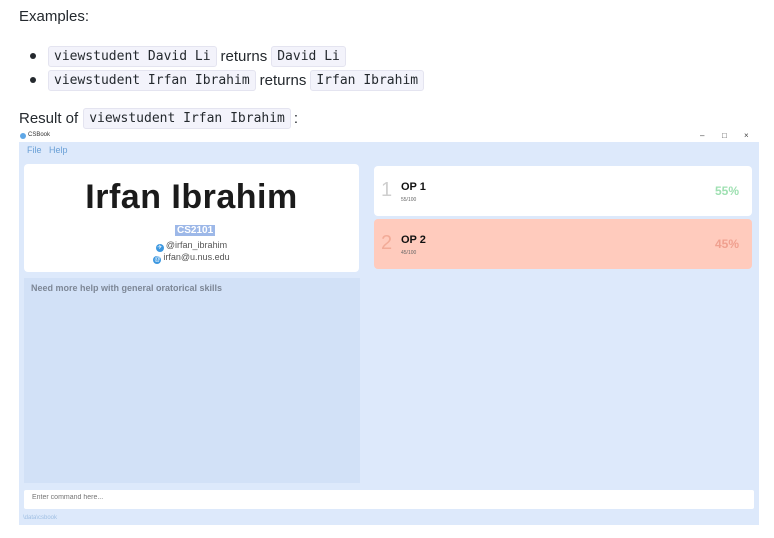  Describe the element at coordinates (296, 118) in the screenshot. I see `result-suffix: :` at that location.